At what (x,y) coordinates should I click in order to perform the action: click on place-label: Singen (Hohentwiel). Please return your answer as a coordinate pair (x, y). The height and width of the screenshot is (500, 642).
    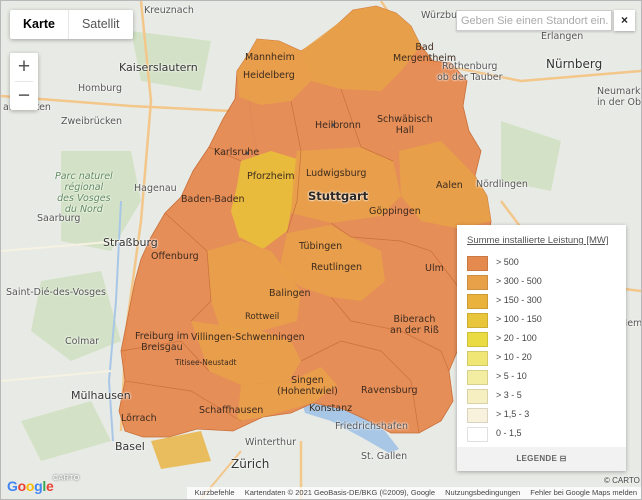
    Looking at the image, I should click on (307, 386).